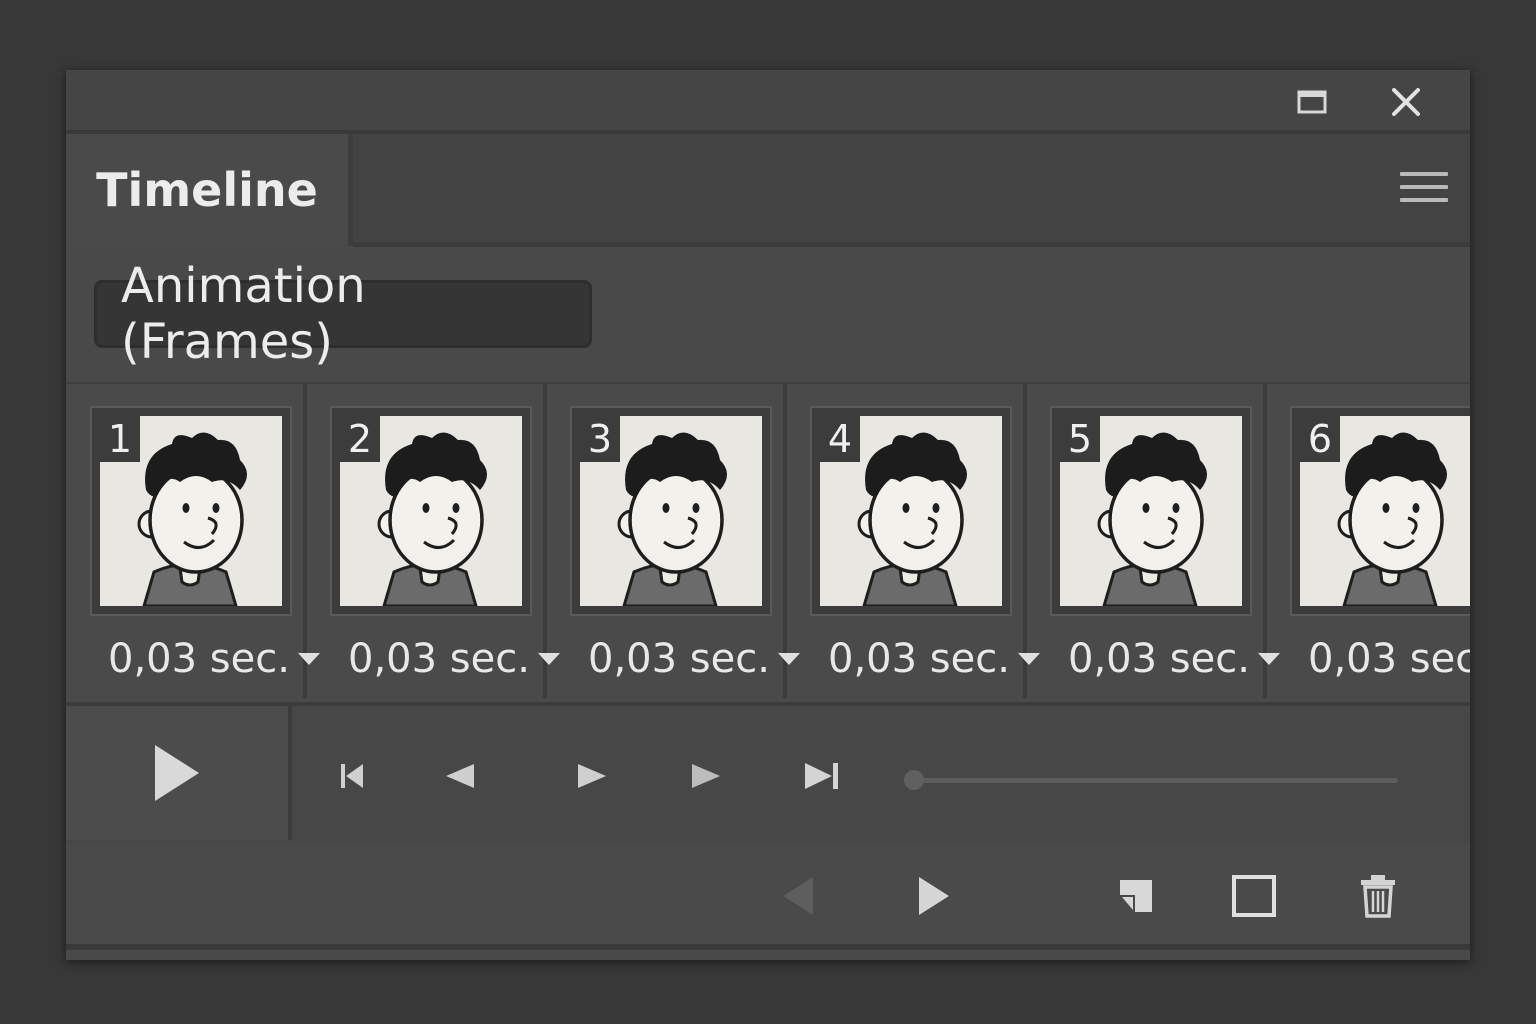 Image resolution: width=1536 pixels, height=1024 pixels. I want to click on last-frame-button, so click(822, 776).